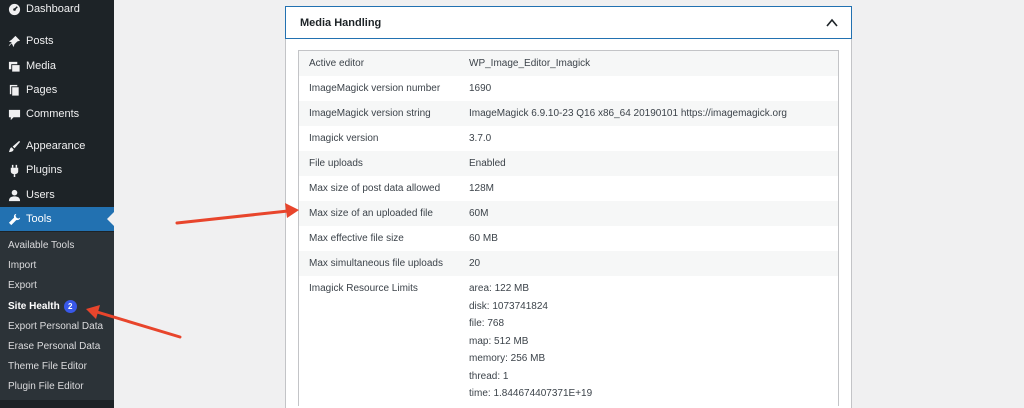 This screenshot has width=1024, height=408. I want to click on annotation-arrow-site-health, so click(134, 322).